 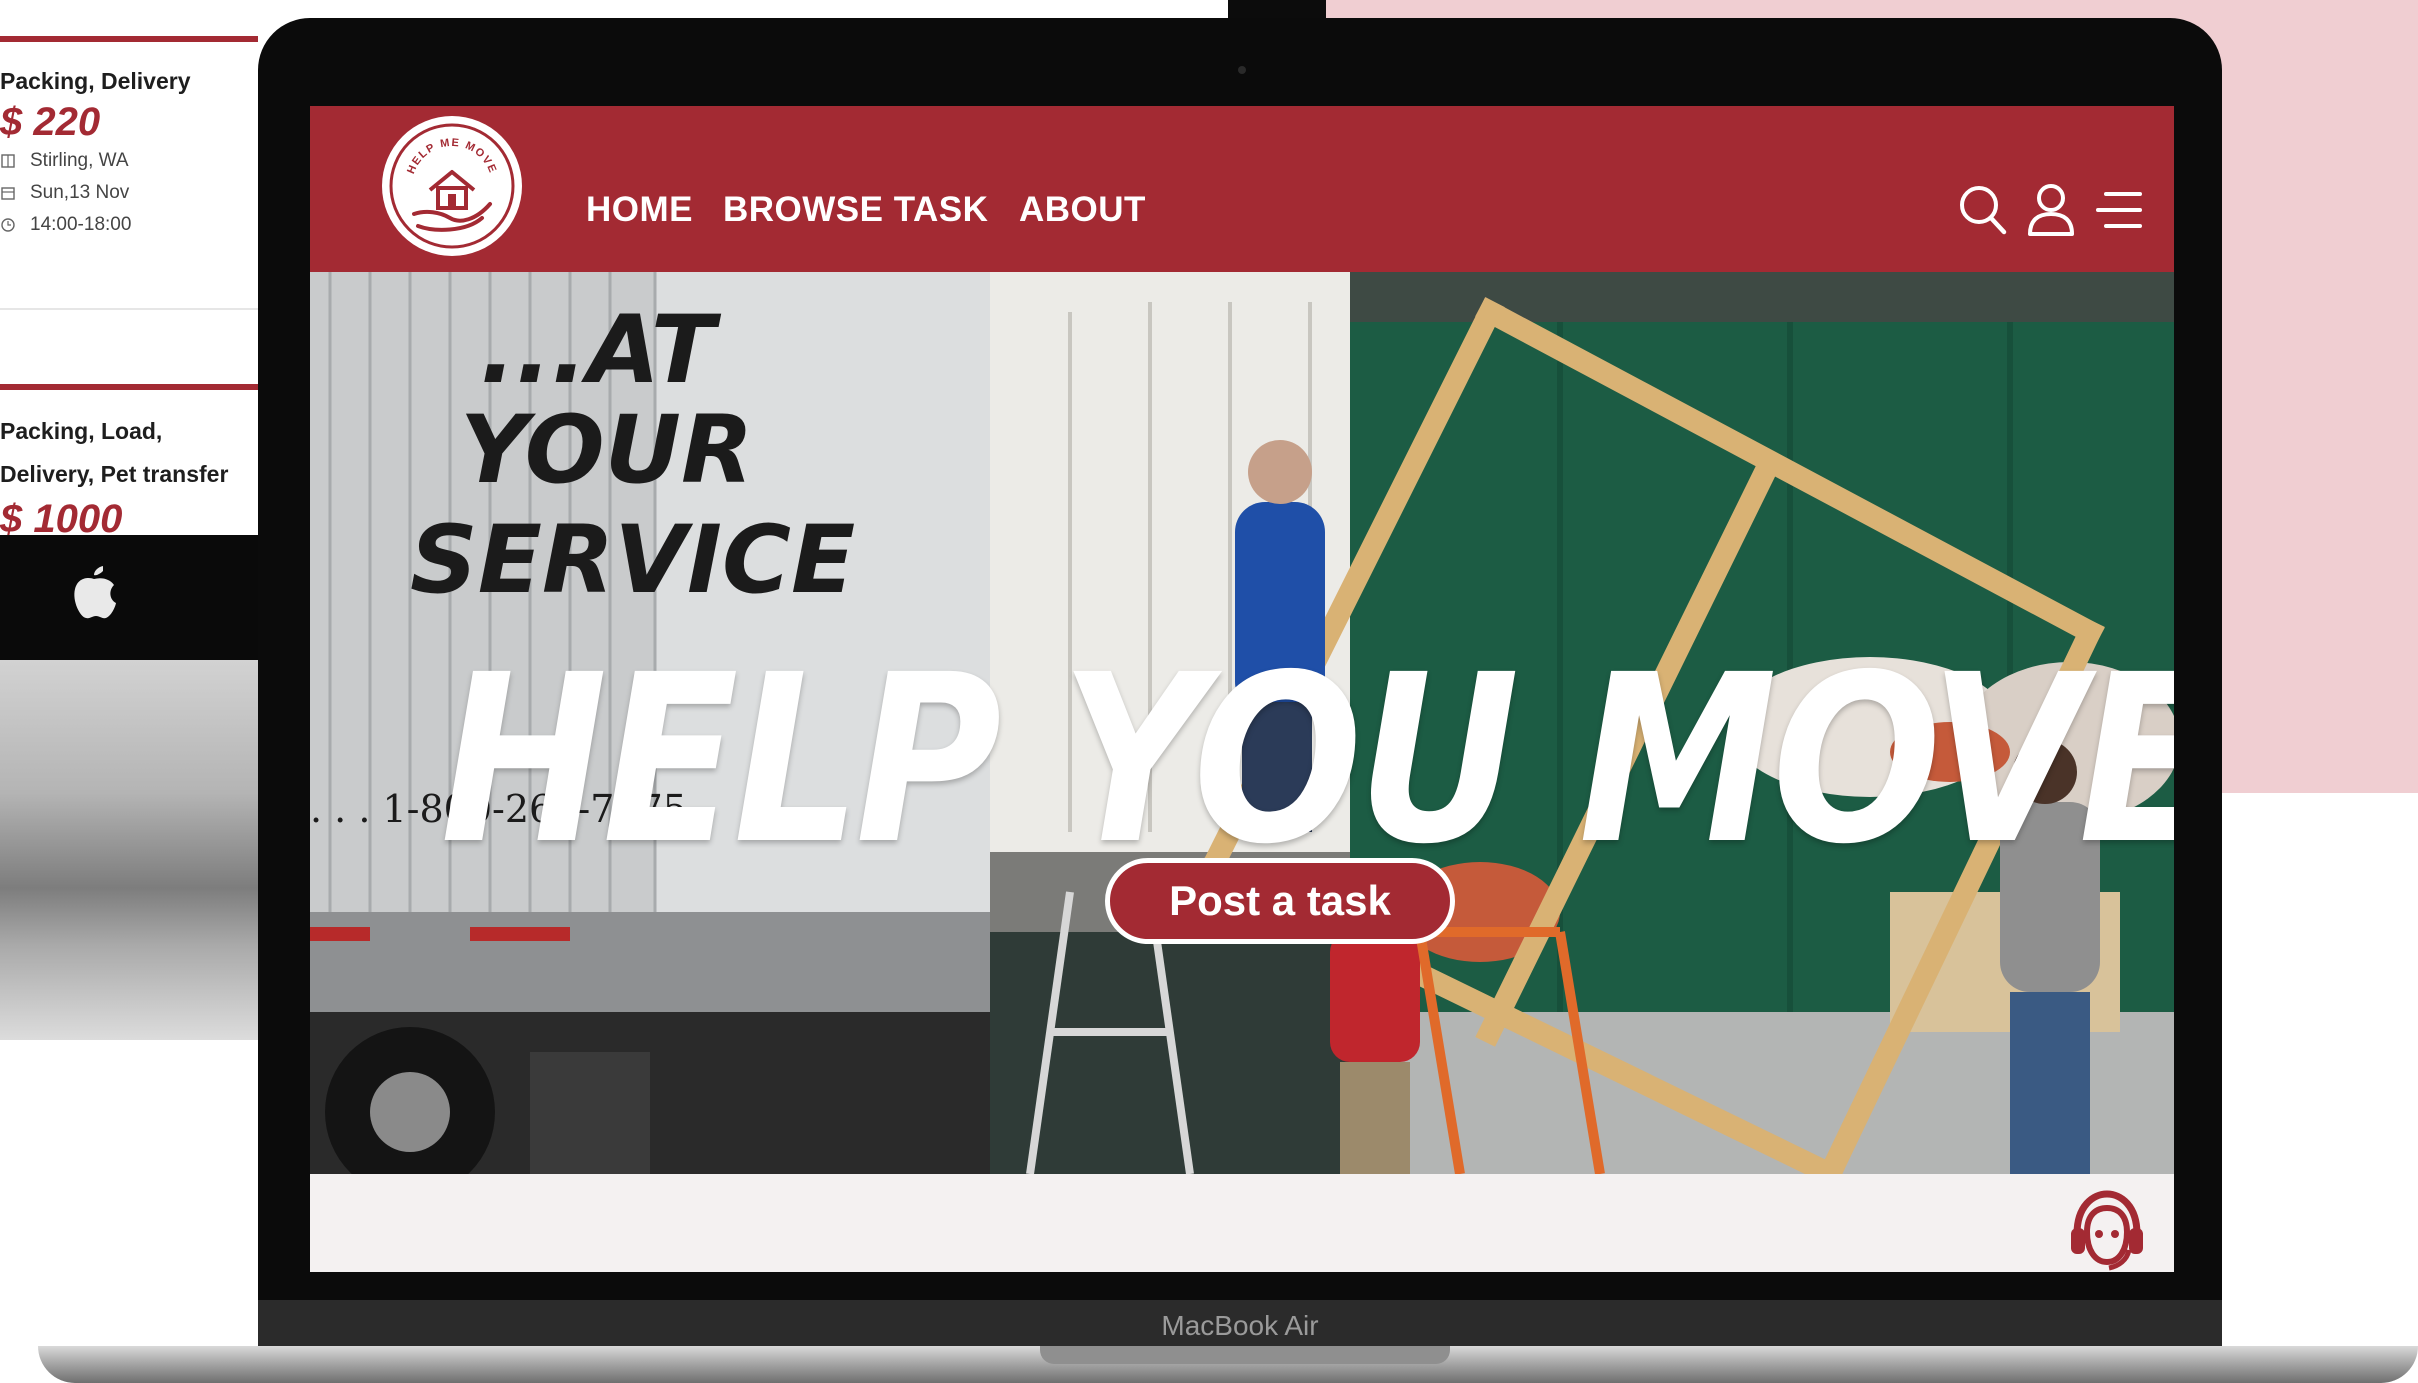 I want to click on menu-icon, so click(x=2119, y=209).